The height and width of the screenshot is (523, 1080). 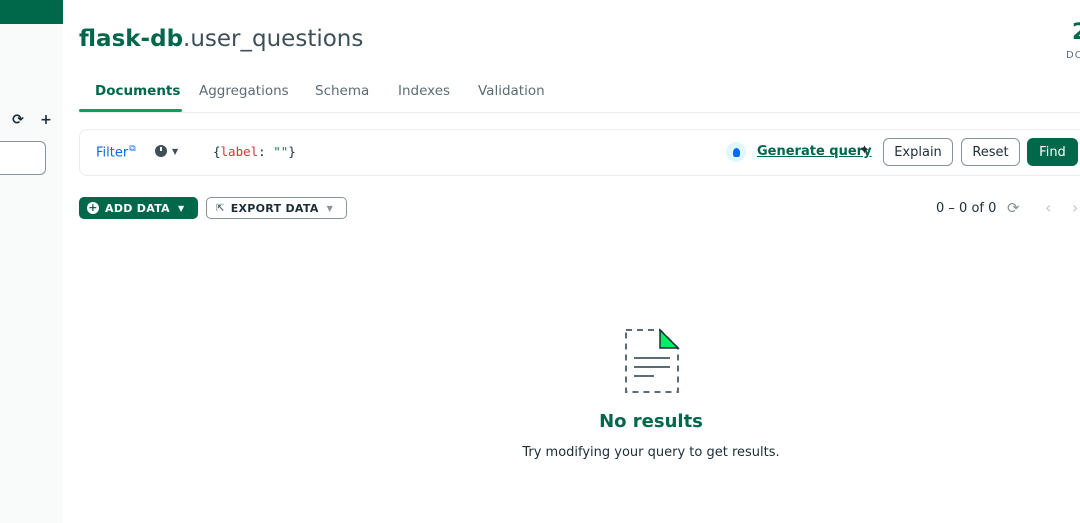 What do you see at coordinates (1073, 55) in the screenshot?
I see `document-count-label: DO` at bounding box center [1073, 55].